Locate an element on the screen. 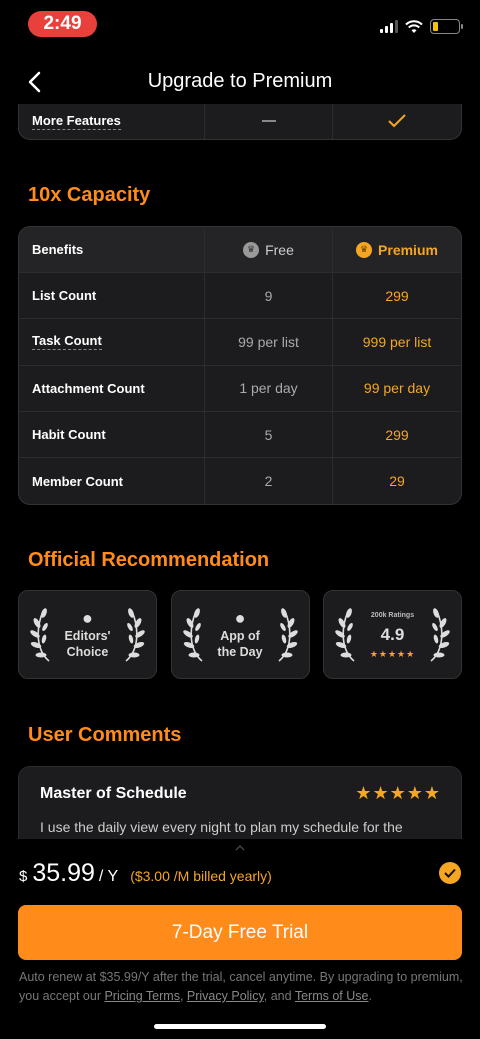 This screenshot has height=1039, width=480. price-currency: $ is located at coordinates (23, 876).